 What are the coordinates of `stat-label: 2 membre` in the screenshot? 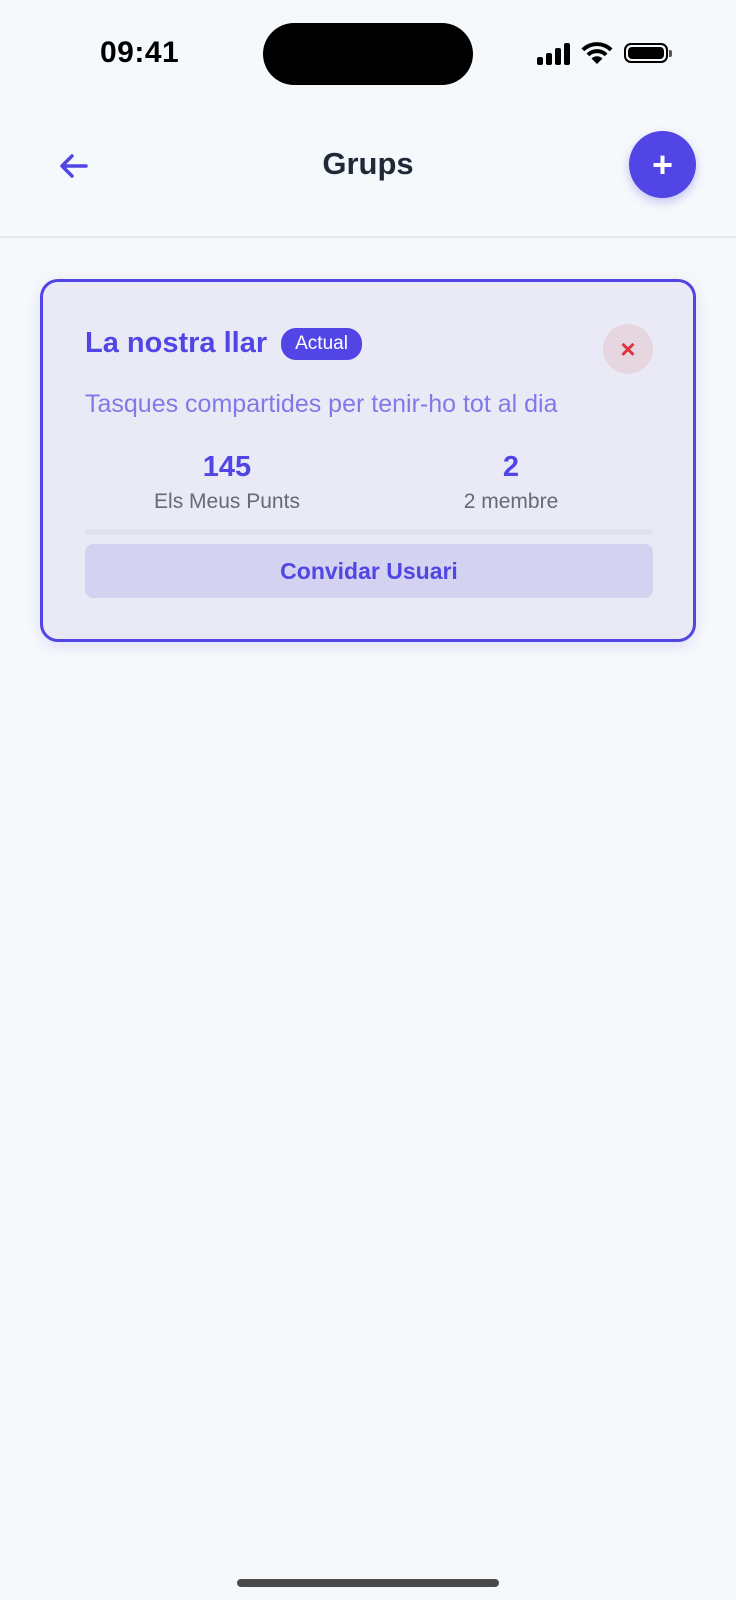 It's located at (511, 501).